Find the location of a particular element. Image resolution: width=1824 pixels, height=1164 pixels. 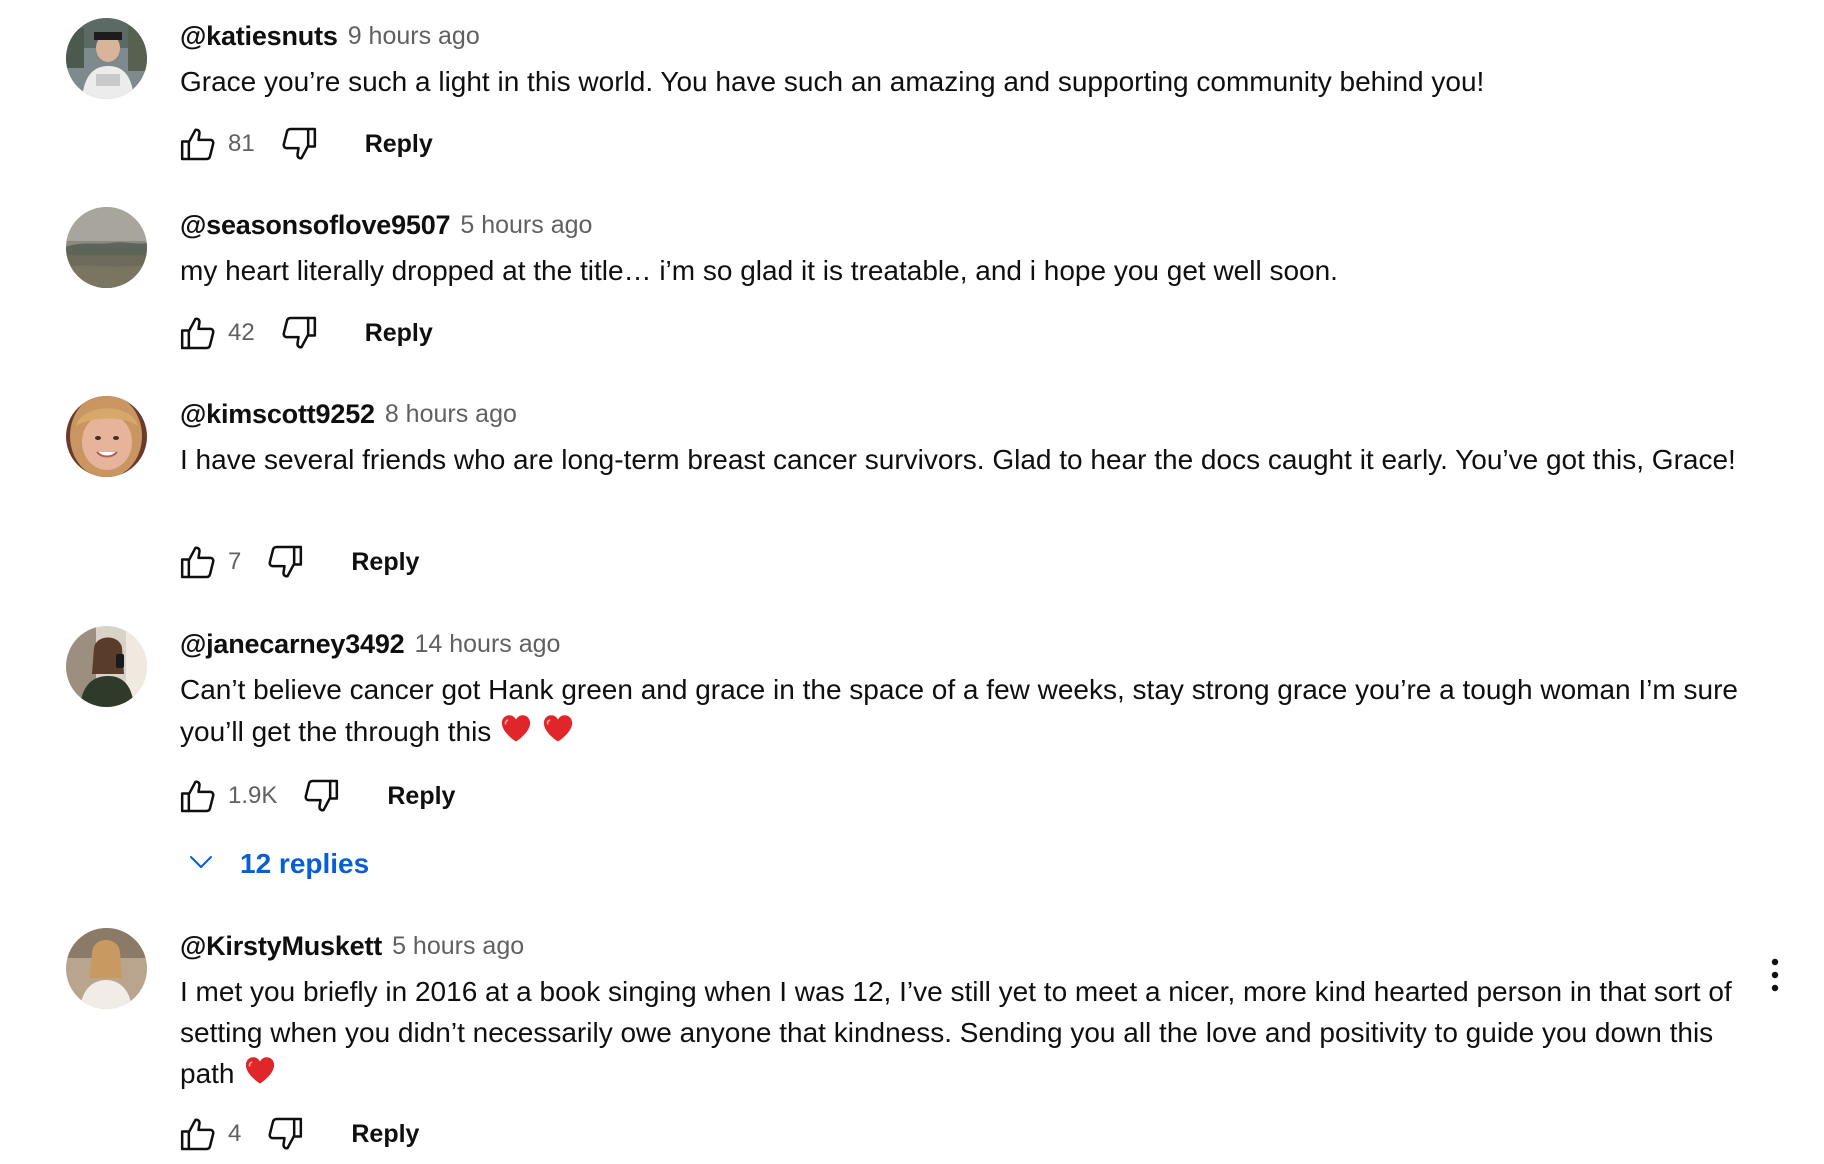

comment-author: @seasonsoflove9507 is located at coordinates (315, 225).